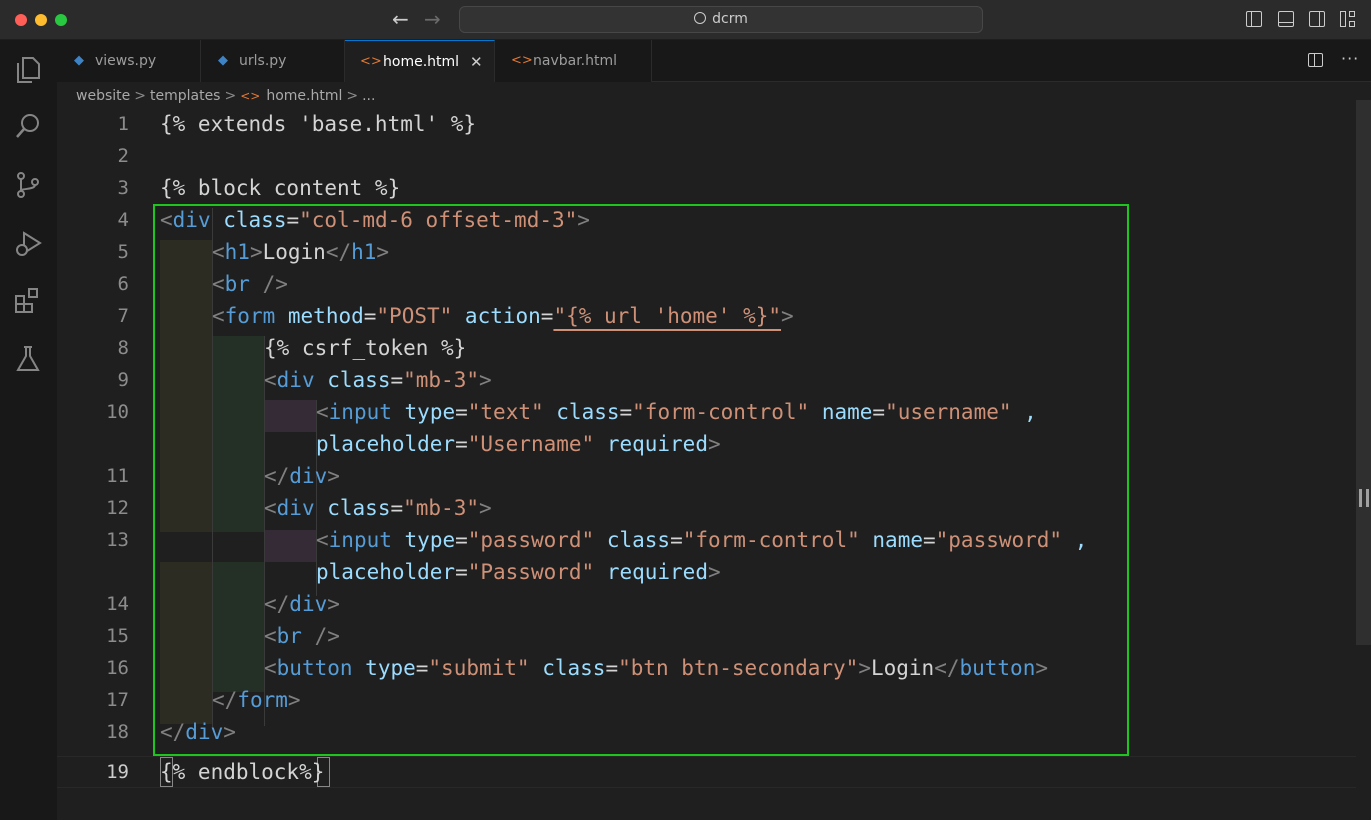 The width and height of the screenshot is (1371, 820). I want to click on line-number: 15, so click(117, 636).